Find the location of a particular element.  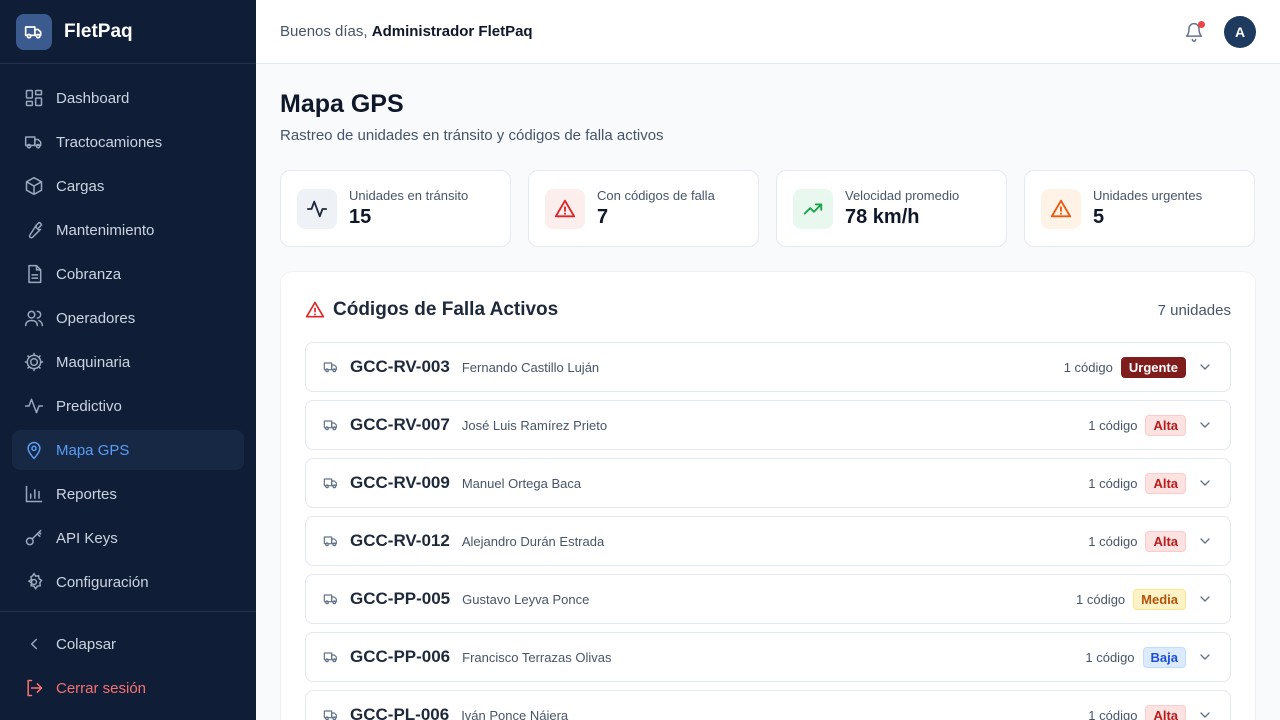

sidebar-item-cobranza: Cobranza is located at coordinates (128, 274).